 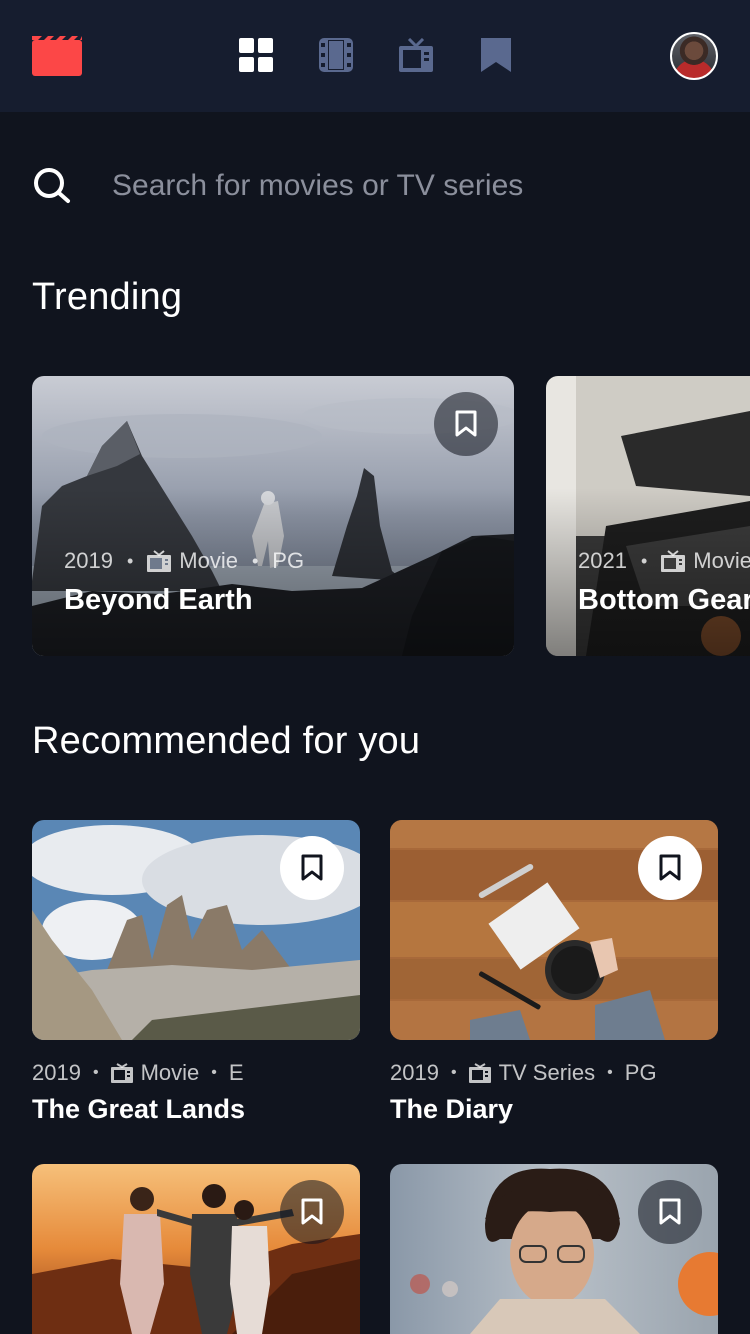 I want to click on recommended-meta-the-diary: 2019 • TV Series • PG, so click(x=523, y=1073).